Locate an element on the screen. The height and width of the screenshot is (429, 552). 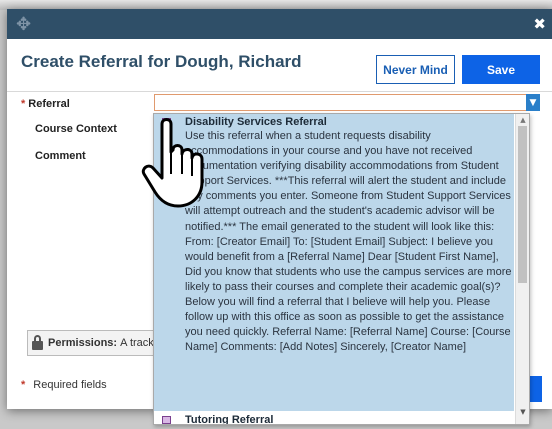
dropdown-scrollbar: ▲ ▼ is located at coordinates (522, 269).